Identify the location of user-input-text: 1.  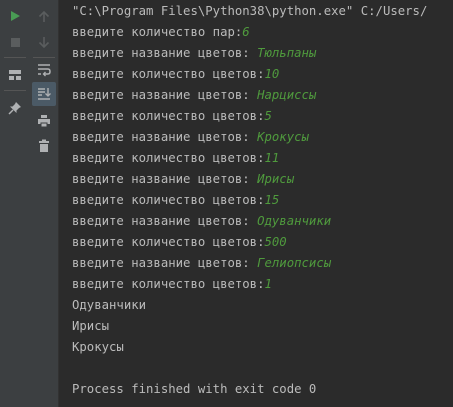
(268, 284).